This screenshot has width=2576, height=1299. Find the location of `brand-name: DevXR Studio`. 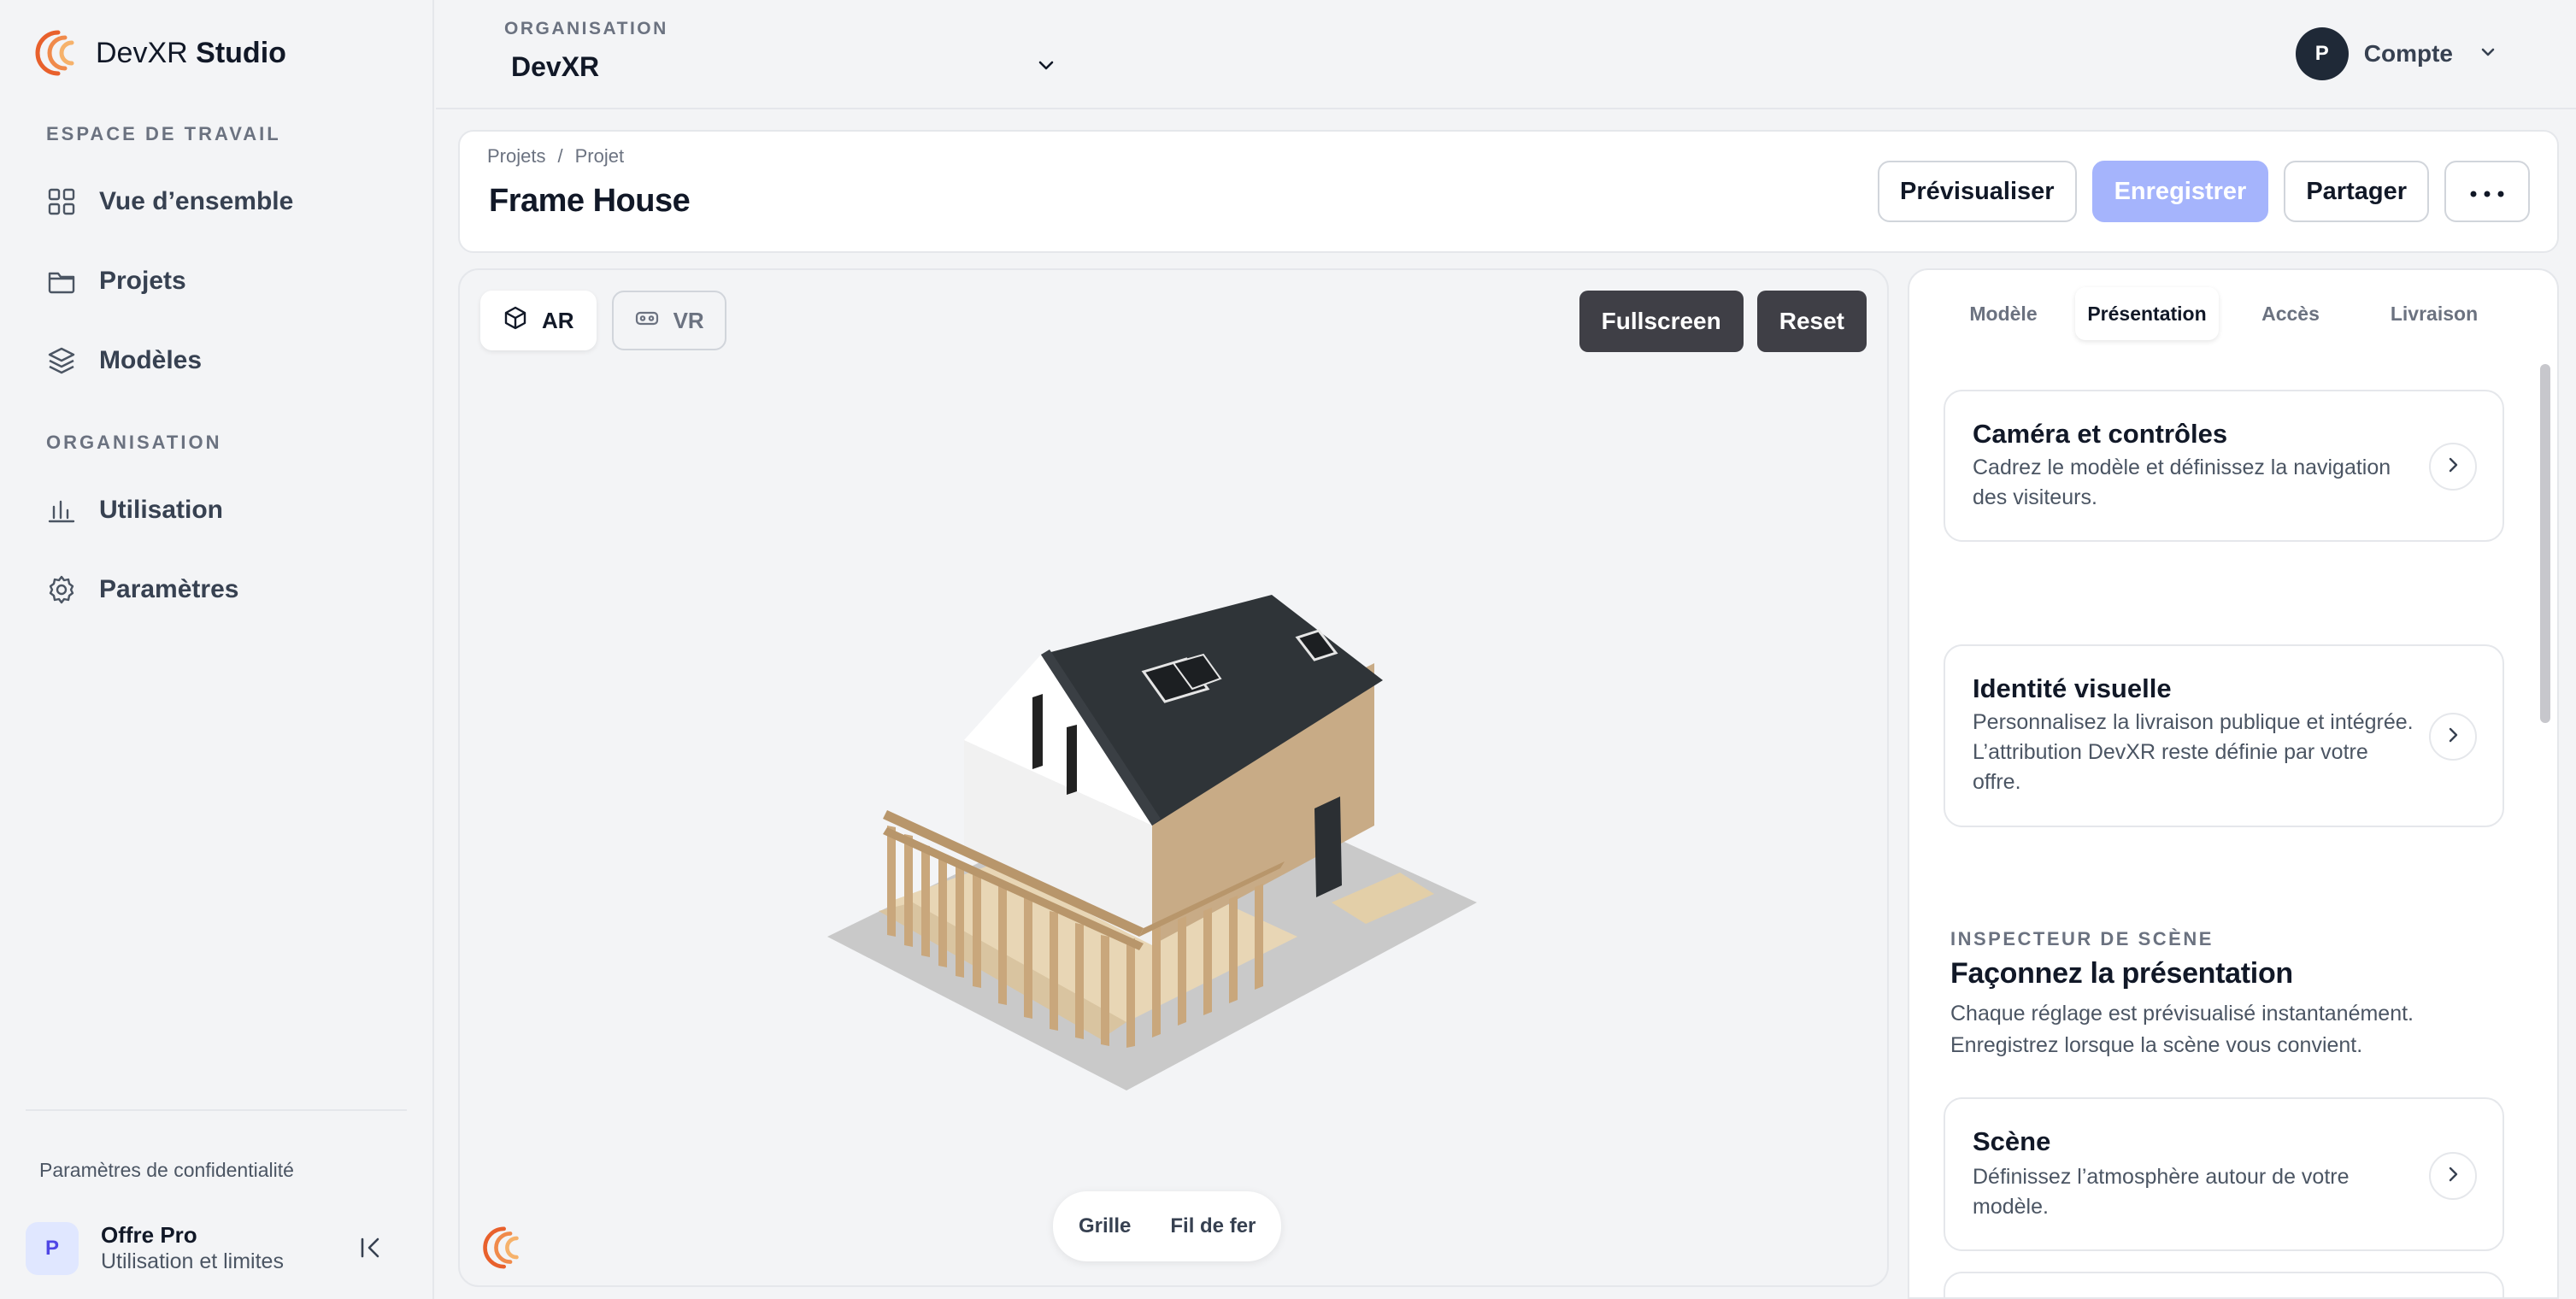

brand-name: DevXR Studio is located at coordinates (191, 53).